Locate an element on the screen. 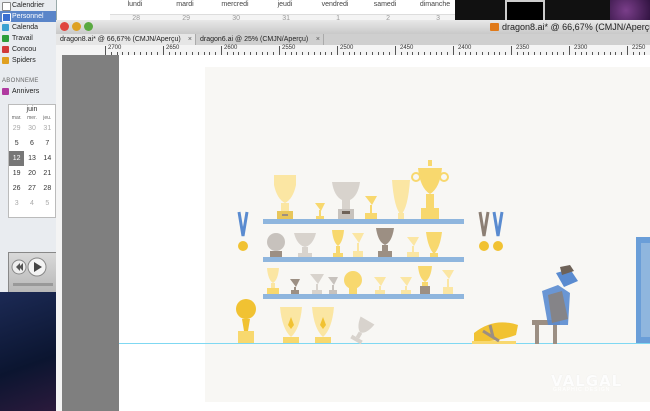 The height and width of the screenshot is (411, 650). weekday-label: dimanche is located at coordinates (435, 4).